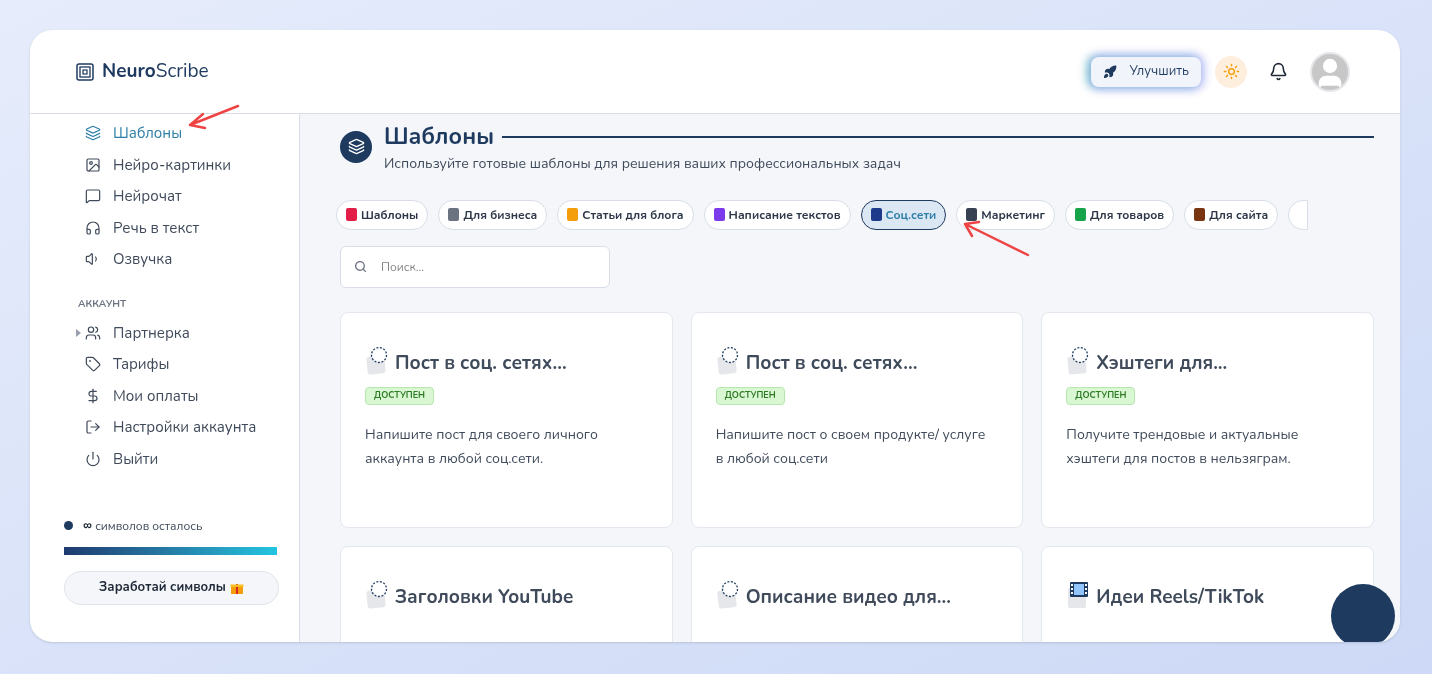 The width and height of the screenshot is (1432, 674). What do you see at coordinates (903, 214) in the screenshot?
I see `category-chip: Соц.сети` at bounding box center [903, 214].